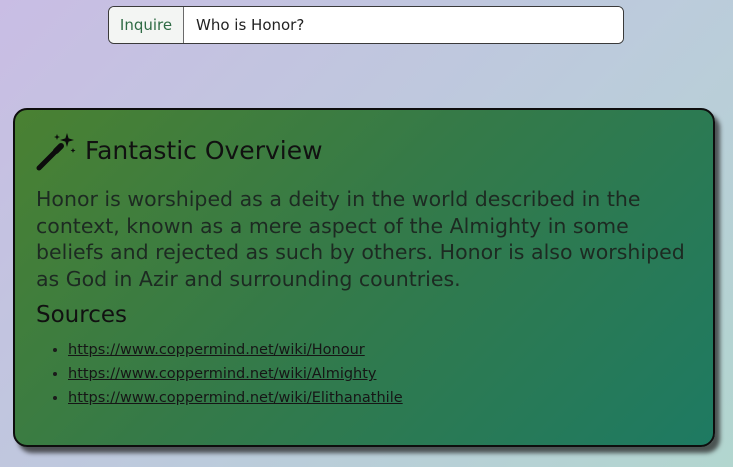 This screenshot has width=733, height=467. I want to click on search-input, so click(403, 25).